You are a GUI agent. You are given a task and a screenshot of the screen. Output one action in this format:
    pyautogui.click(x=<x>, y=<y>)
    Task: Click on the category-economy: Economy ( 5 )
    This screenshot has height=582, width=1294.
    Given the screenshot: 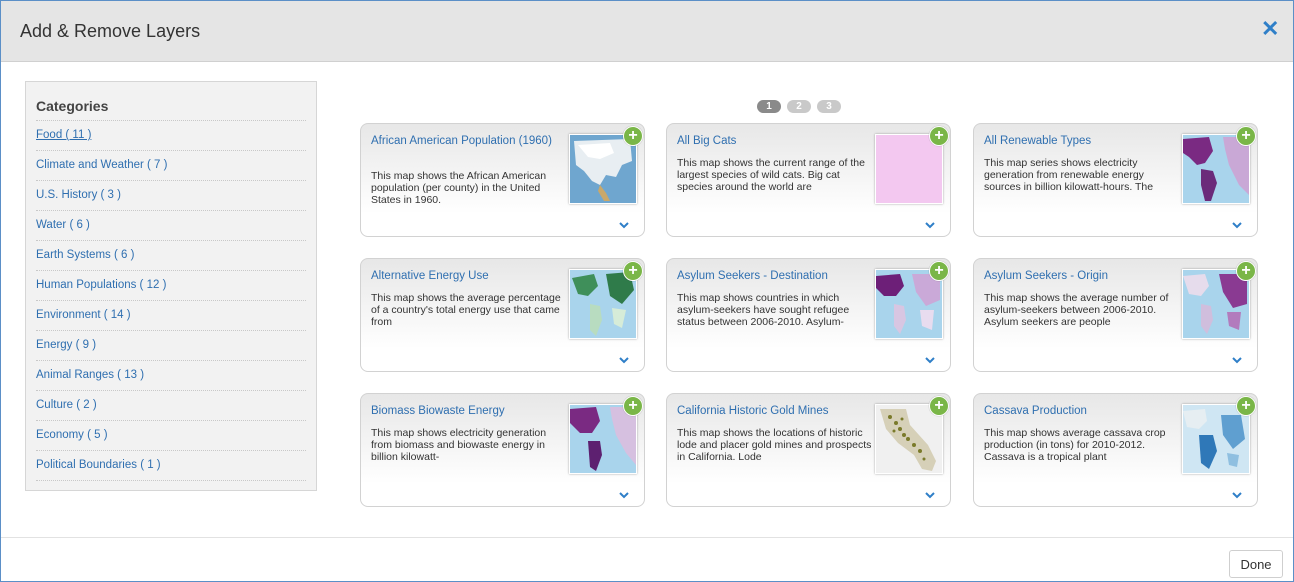 What is the action you would take?
    pyautogui.click(x=171, y=435)
    